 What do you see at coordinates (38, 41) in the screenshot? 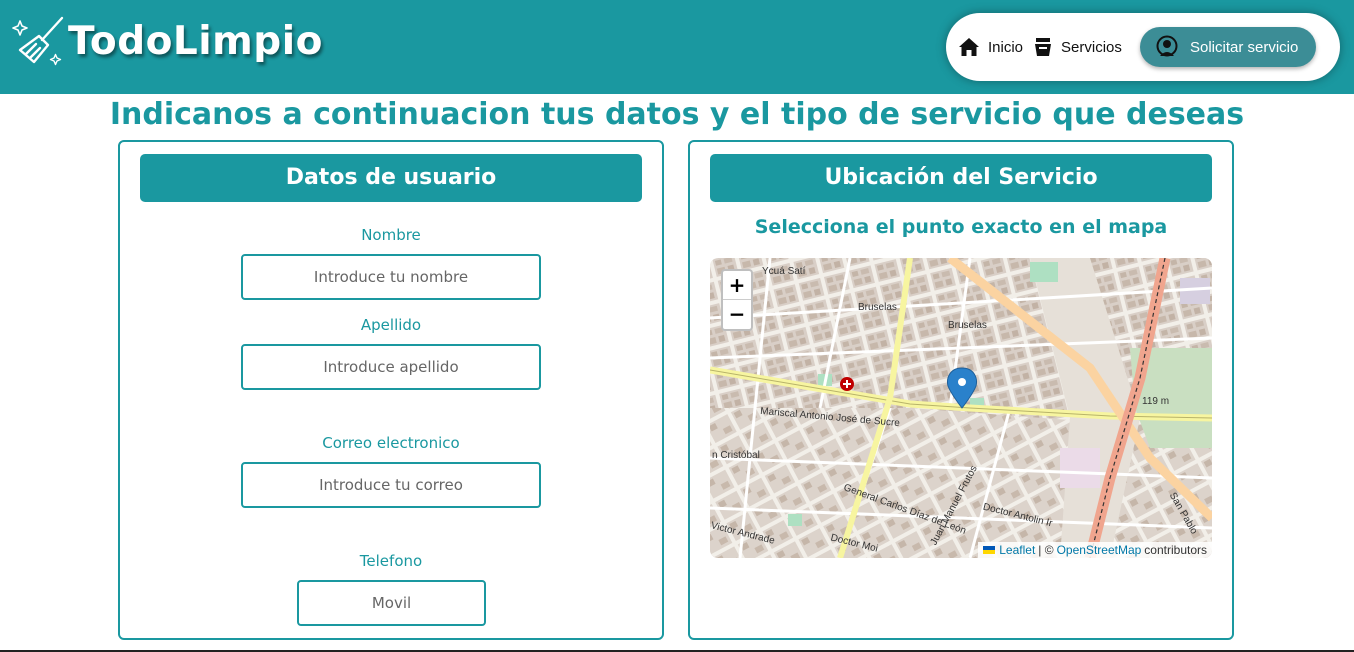
I see `broom-icon` at bounding box center [38, 41].